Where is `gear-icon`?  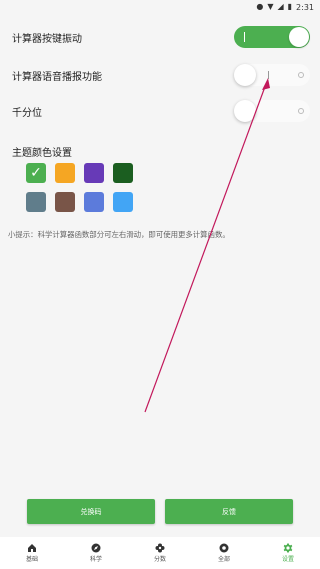 gear-icon is located at coordinates (288, 548).